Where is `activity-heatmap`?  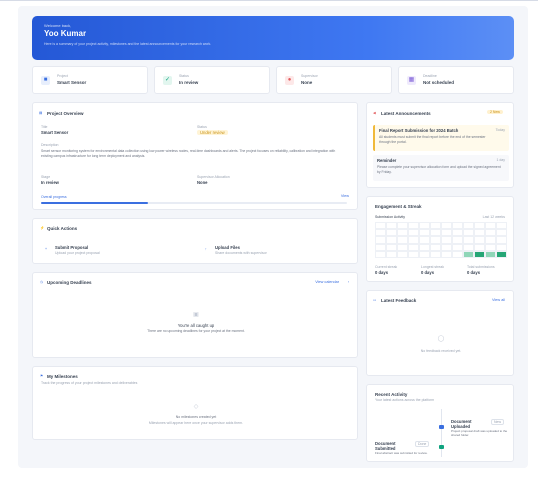
activity-heatmap is located at coordinates (441, 241).